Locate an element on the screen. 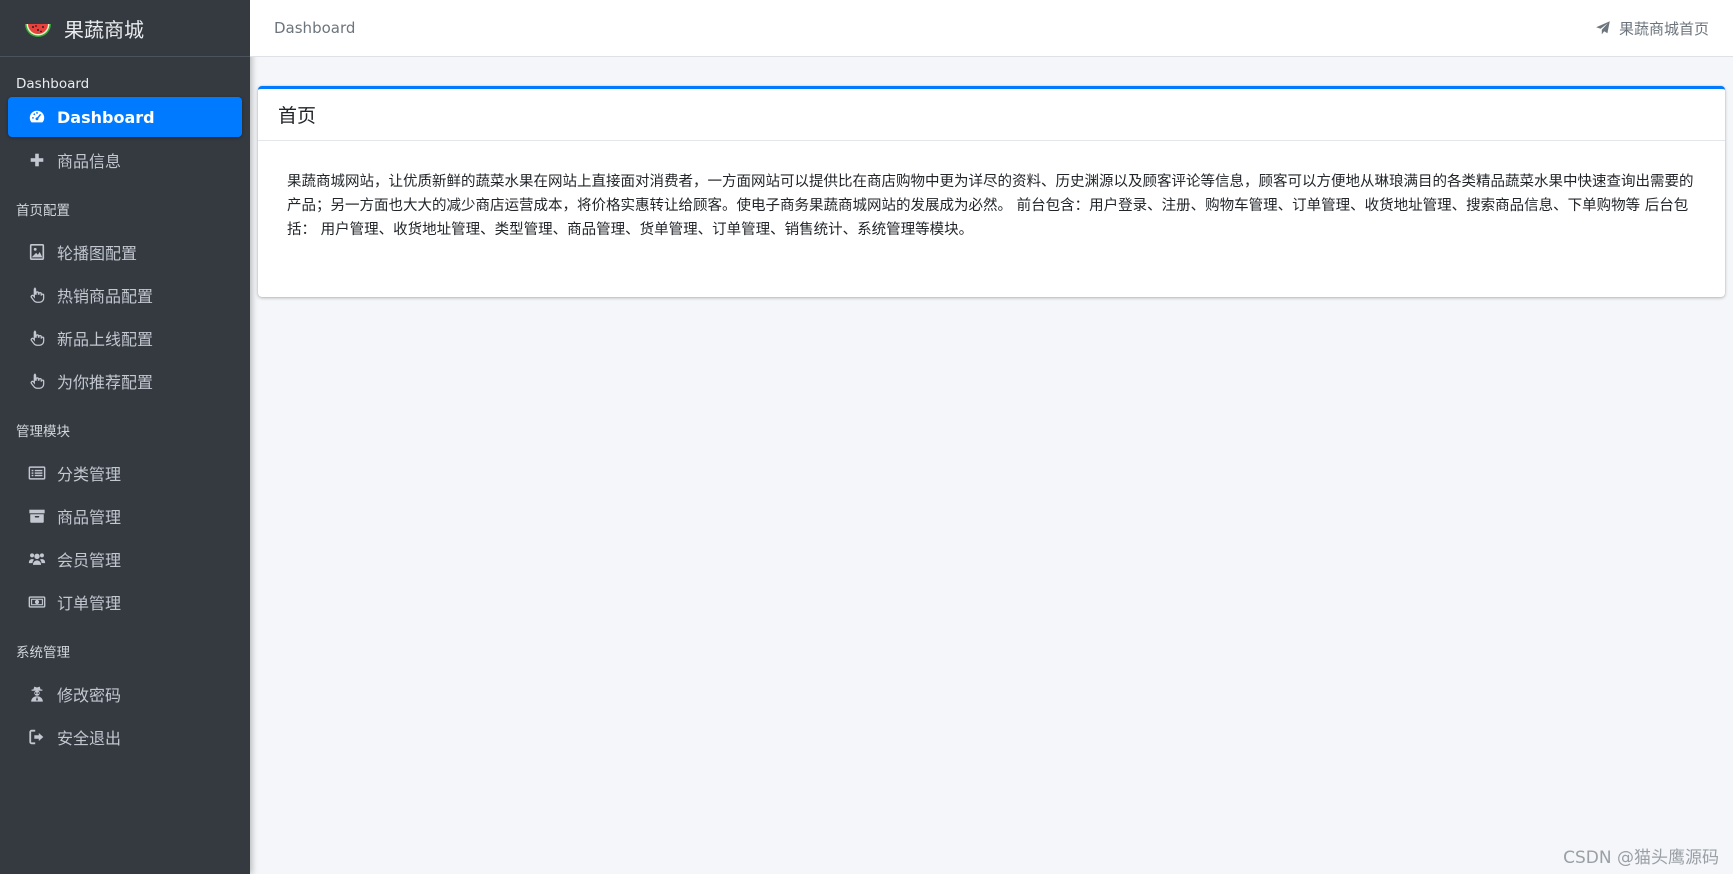  sidebar-item-label: 热销商品配置 is located at coordinates (105, 296).